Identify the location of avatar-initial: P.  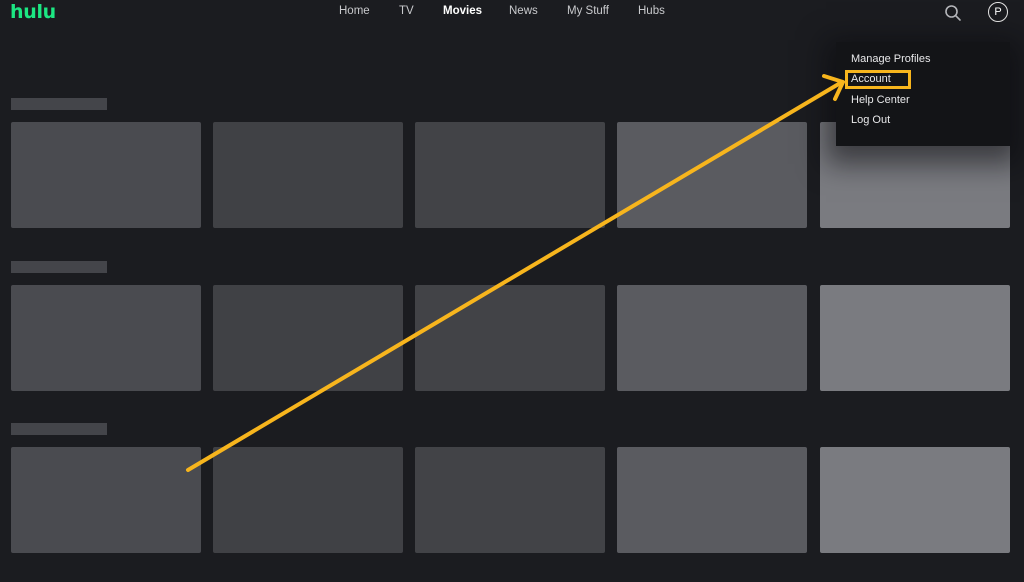
(998, 12).